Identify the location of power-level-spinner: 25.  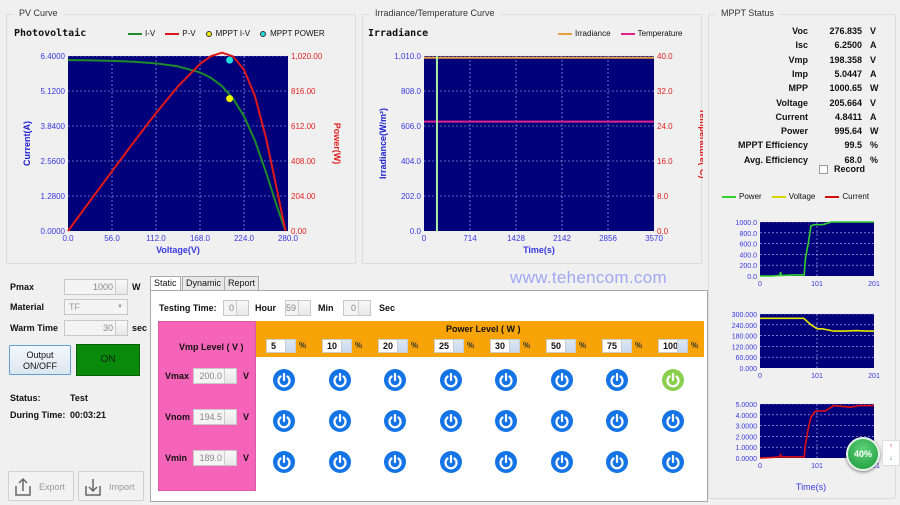
(449, 346).